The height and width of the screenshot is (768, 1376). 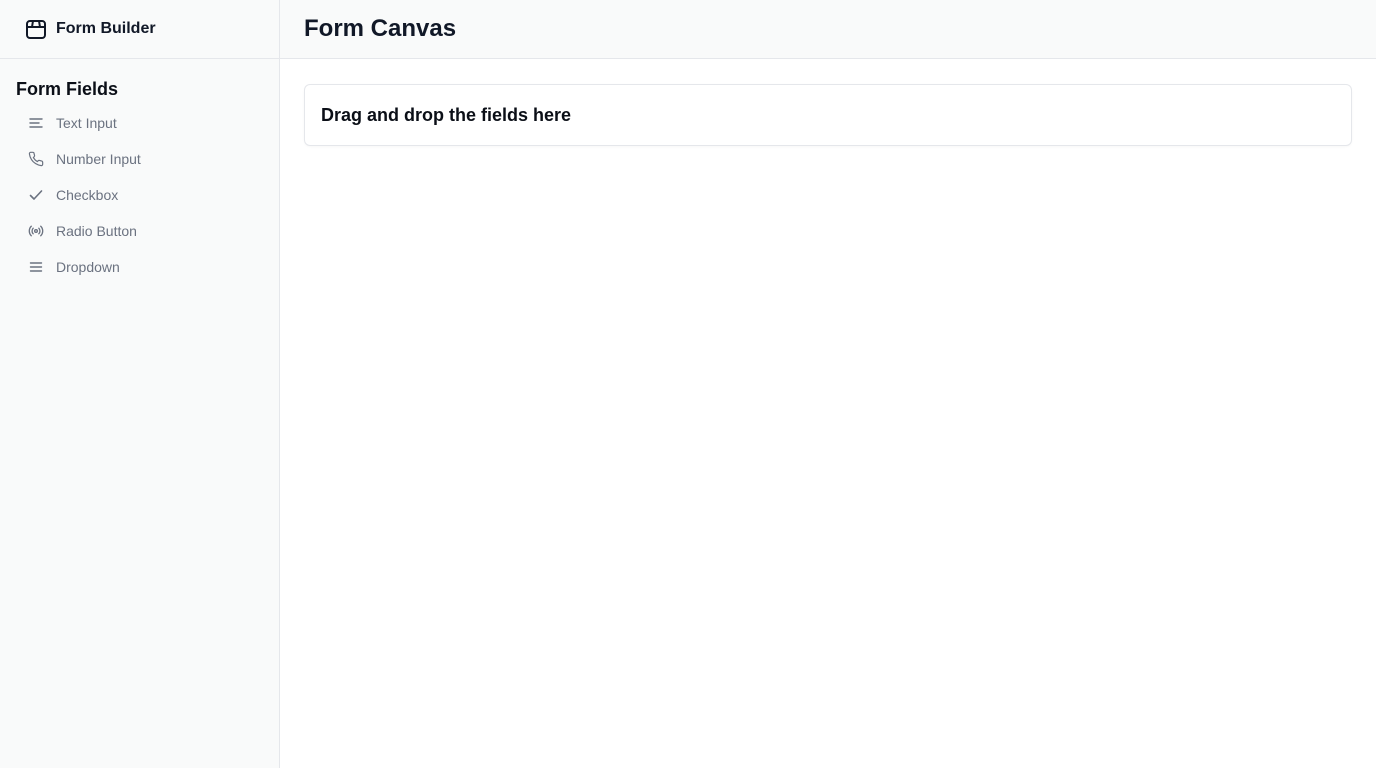 I want to click on radio-icon, so click(x=36, y=231).